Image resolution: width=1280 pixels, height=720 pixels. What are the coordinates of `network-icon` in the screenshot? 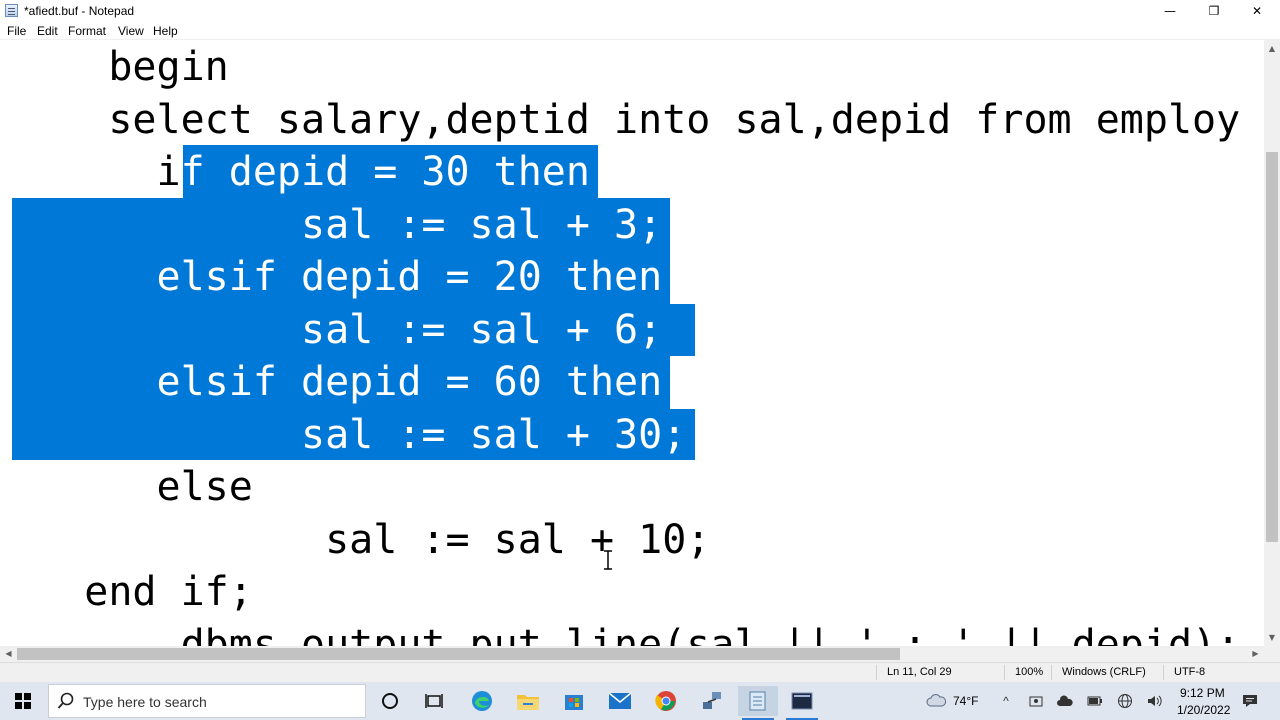 It's located at (1125, 701).